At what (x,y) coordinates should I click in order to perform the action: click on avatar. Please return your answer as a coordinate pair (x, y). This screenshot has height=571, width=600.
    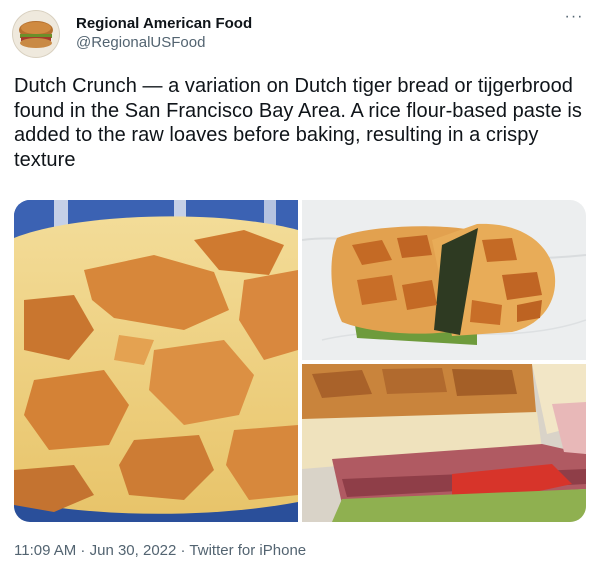
    Looking at the image, I should click on (36, 34).